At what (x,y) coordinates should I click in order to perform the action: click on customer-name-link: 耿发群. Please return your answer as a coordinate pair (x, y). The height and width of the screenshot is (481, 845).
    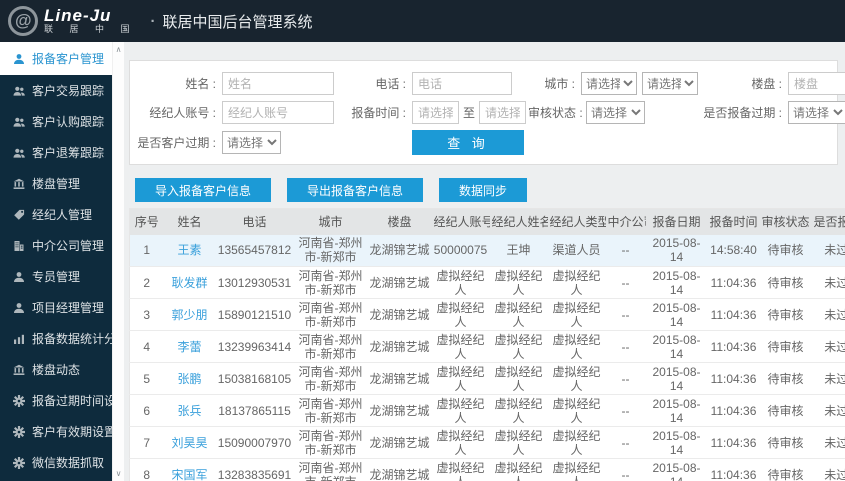
    Looking at the image, I should click on (189, 283).